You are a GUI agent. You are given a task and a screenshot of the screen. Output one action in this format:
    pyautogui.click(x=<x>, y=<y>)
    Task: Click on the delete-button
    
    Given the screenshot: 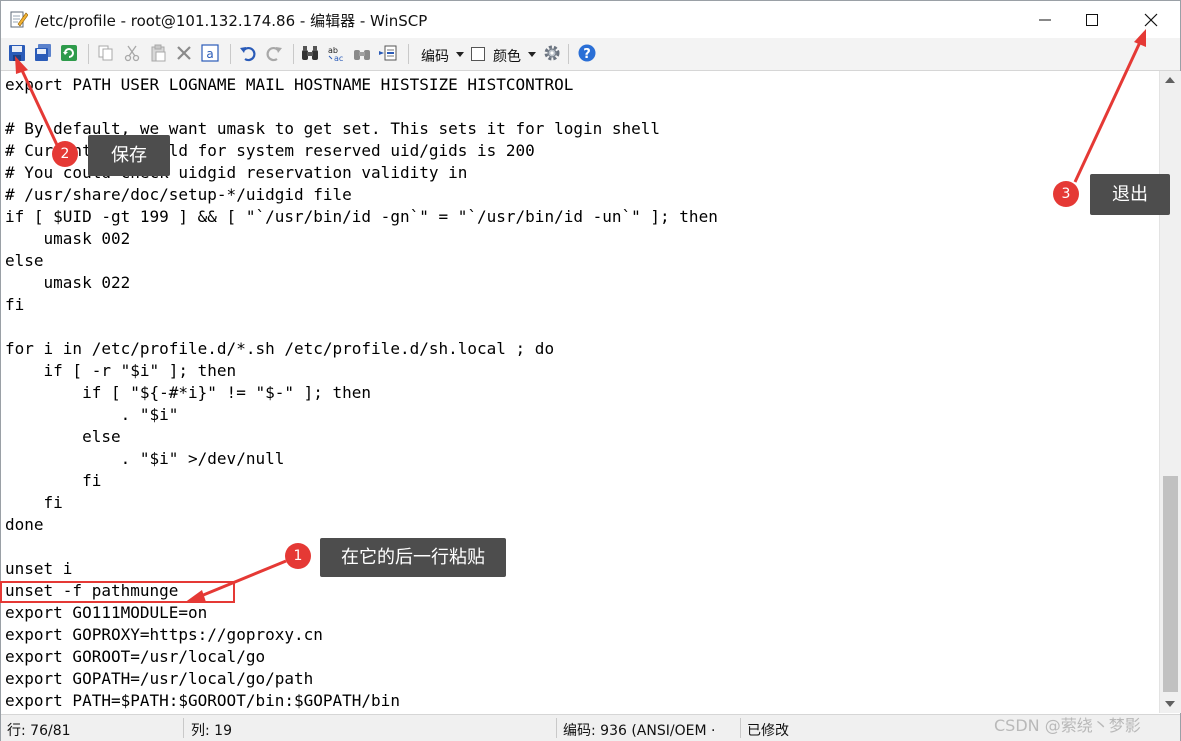 What is the action you would take?
    pyautogui.click(x=184, y=53)
    